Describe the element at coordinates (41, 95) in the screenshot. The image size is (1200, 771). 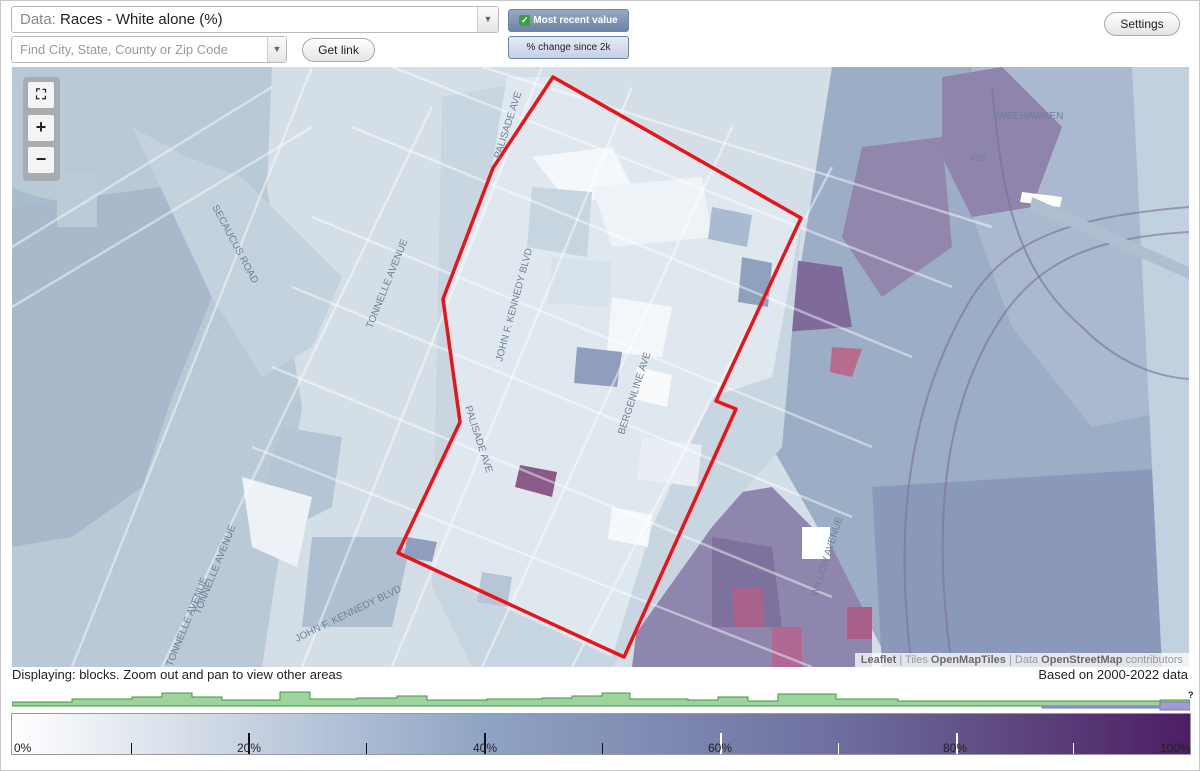
I see `fullscreen-icon: ⛶` at that location.